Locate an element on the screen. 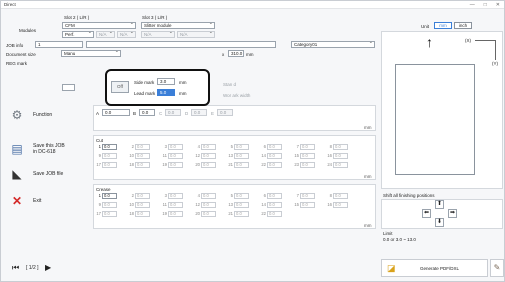 Image resolution: width=505 pixels, height=282 pixels. cut-position-16: 16 0.0 is located at coordinates (341, 156).